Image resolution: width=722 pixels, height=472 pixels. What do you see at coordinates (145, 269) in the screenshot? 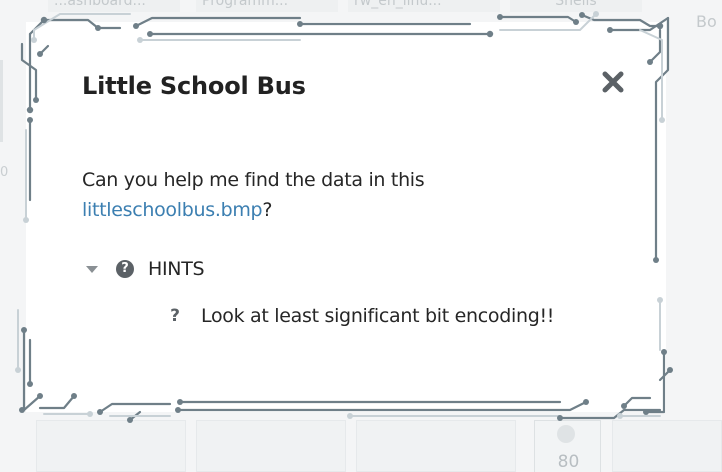
I see `hints-toggle: ? HINTS` at bounding box center [145, 269].